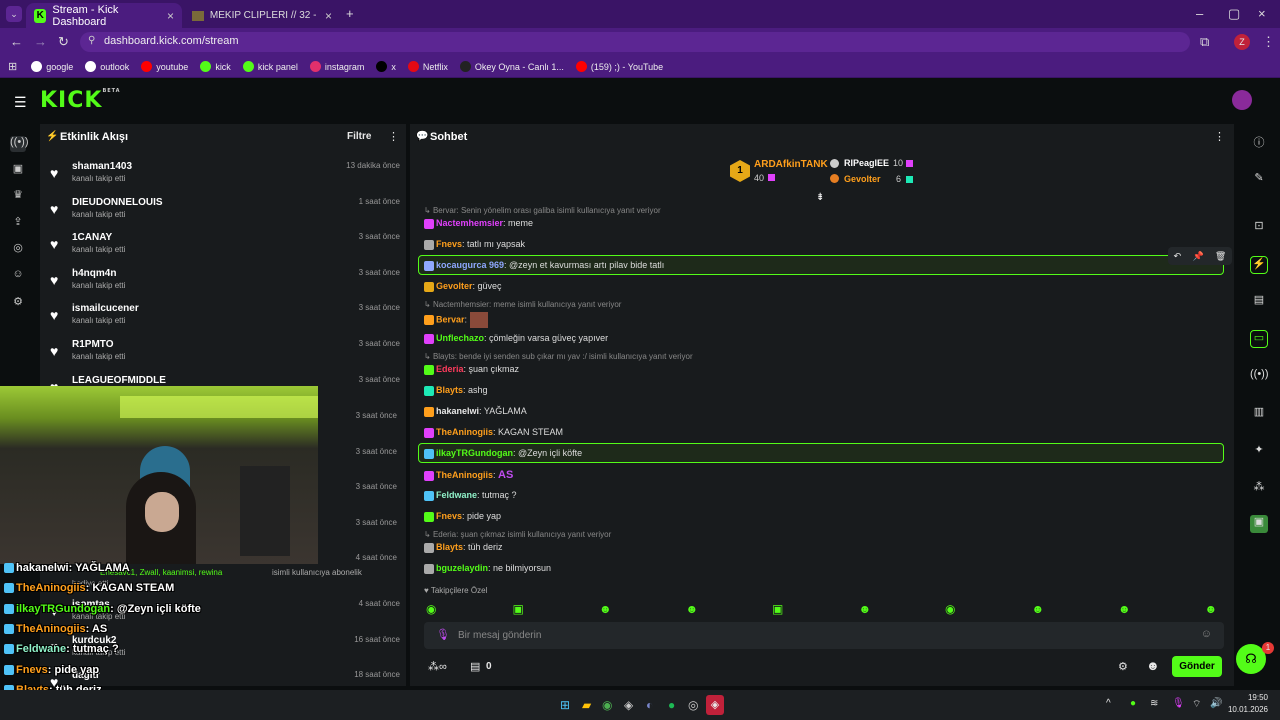 This screenshot has height=720, width=1280. Describe the element at coordinates (119, 380) in the screenshot. I see `activity-username: LEAGUEOFMIDDLE` at that location.